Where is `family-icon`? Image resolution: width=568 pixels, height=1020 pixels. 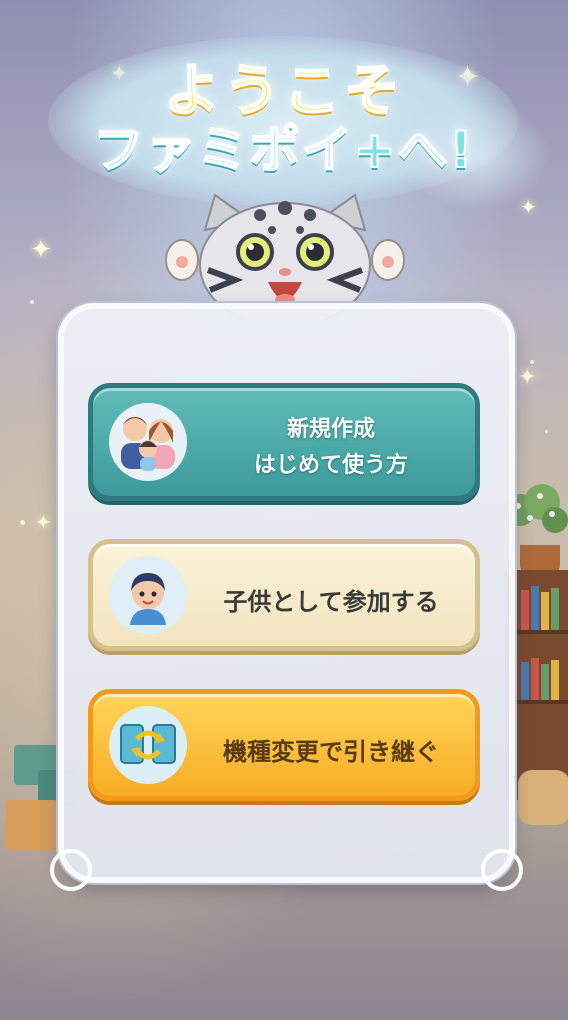 family-icon is located at coordinates (148, 442).